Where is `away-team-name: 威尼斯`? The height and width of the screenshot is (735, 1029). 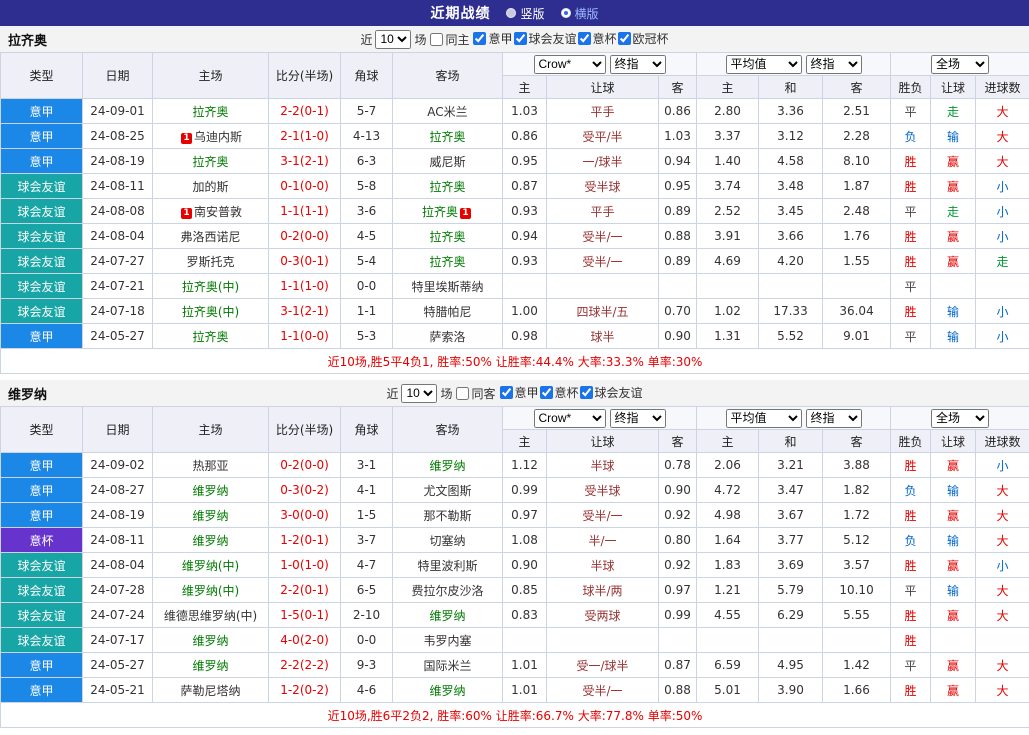 away-team-name: 威尼斯 is located at coordinates (447, 162).